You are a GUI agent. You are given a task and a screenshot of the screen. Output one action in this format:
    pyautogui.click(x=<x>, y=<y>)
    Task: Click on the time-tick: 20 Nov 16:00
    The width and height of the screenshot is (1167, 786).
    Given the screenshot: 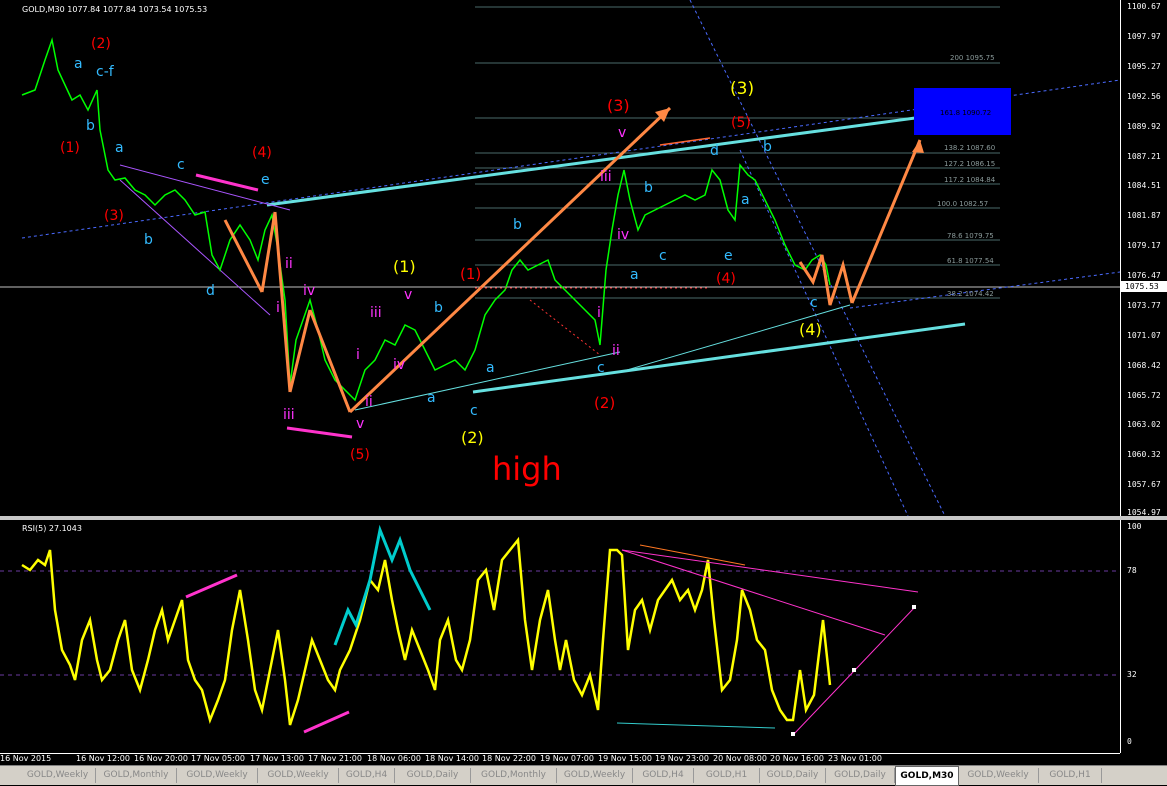 What is the action you would take?
    pyautogui.click(x=797, y=758)
    